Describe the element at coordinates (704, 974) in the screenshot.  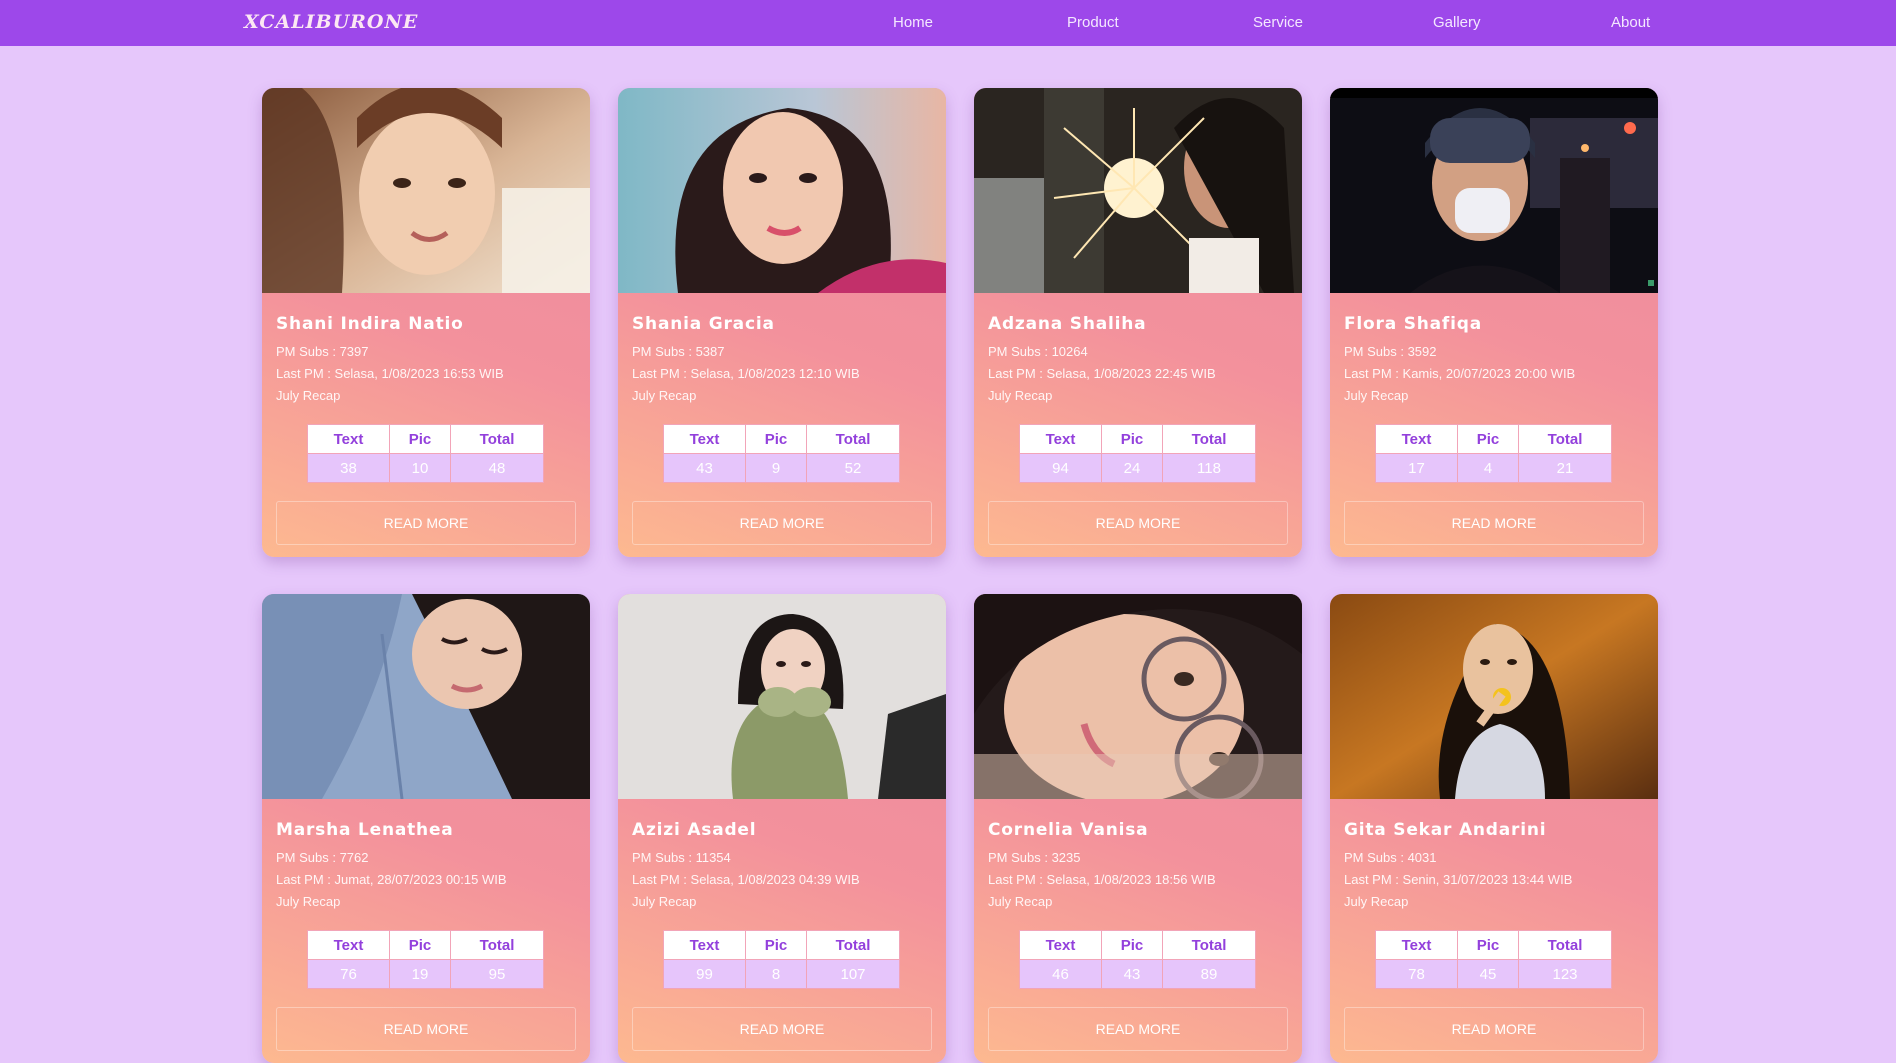
I see `text-count: 99` at that location.